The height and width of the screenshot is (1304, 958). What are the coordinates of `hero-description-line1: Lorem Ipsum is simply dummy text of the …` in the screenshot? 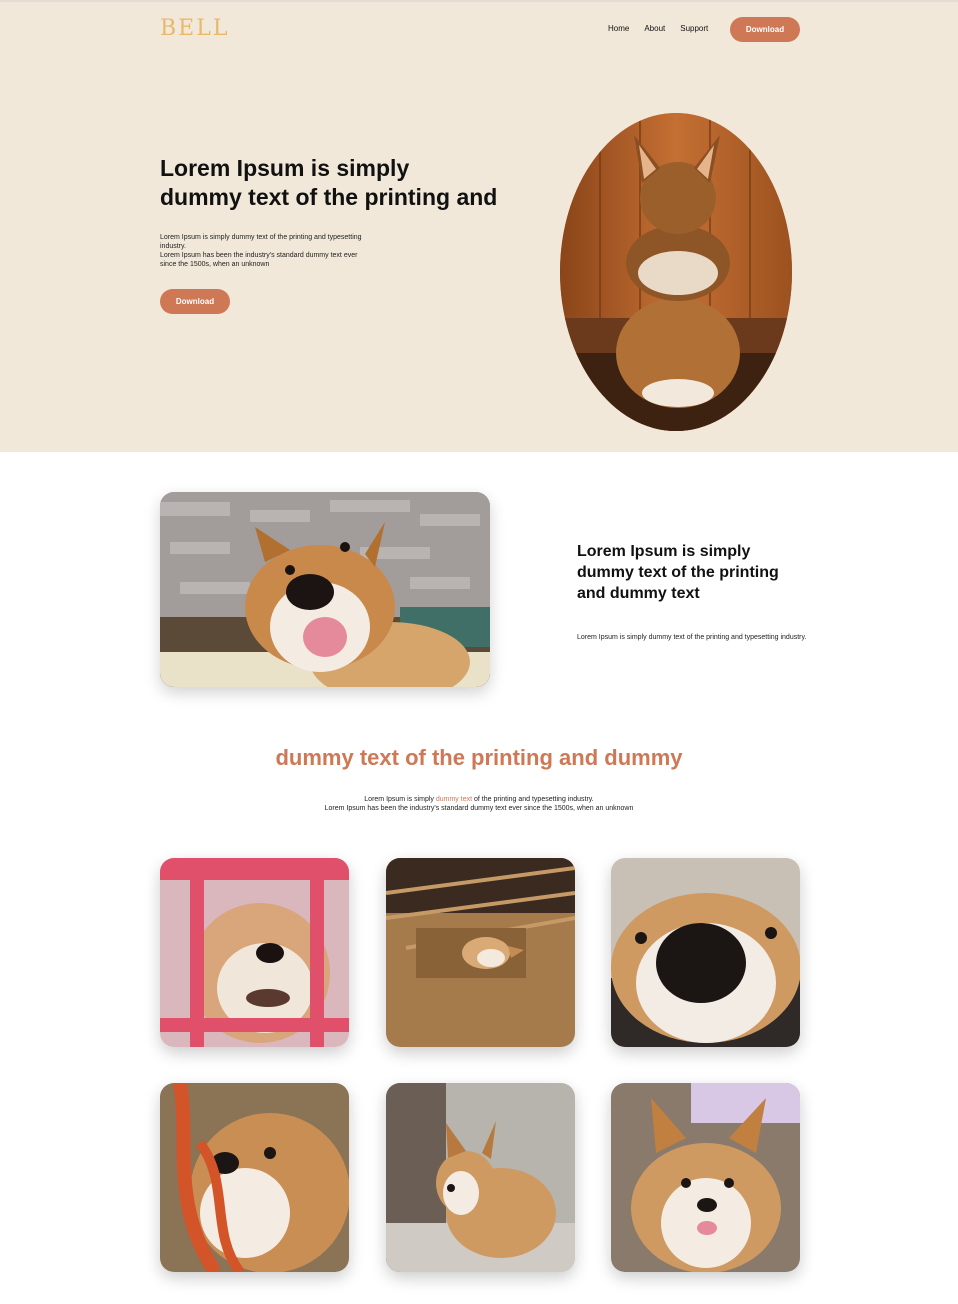 It's located at (261, 242).